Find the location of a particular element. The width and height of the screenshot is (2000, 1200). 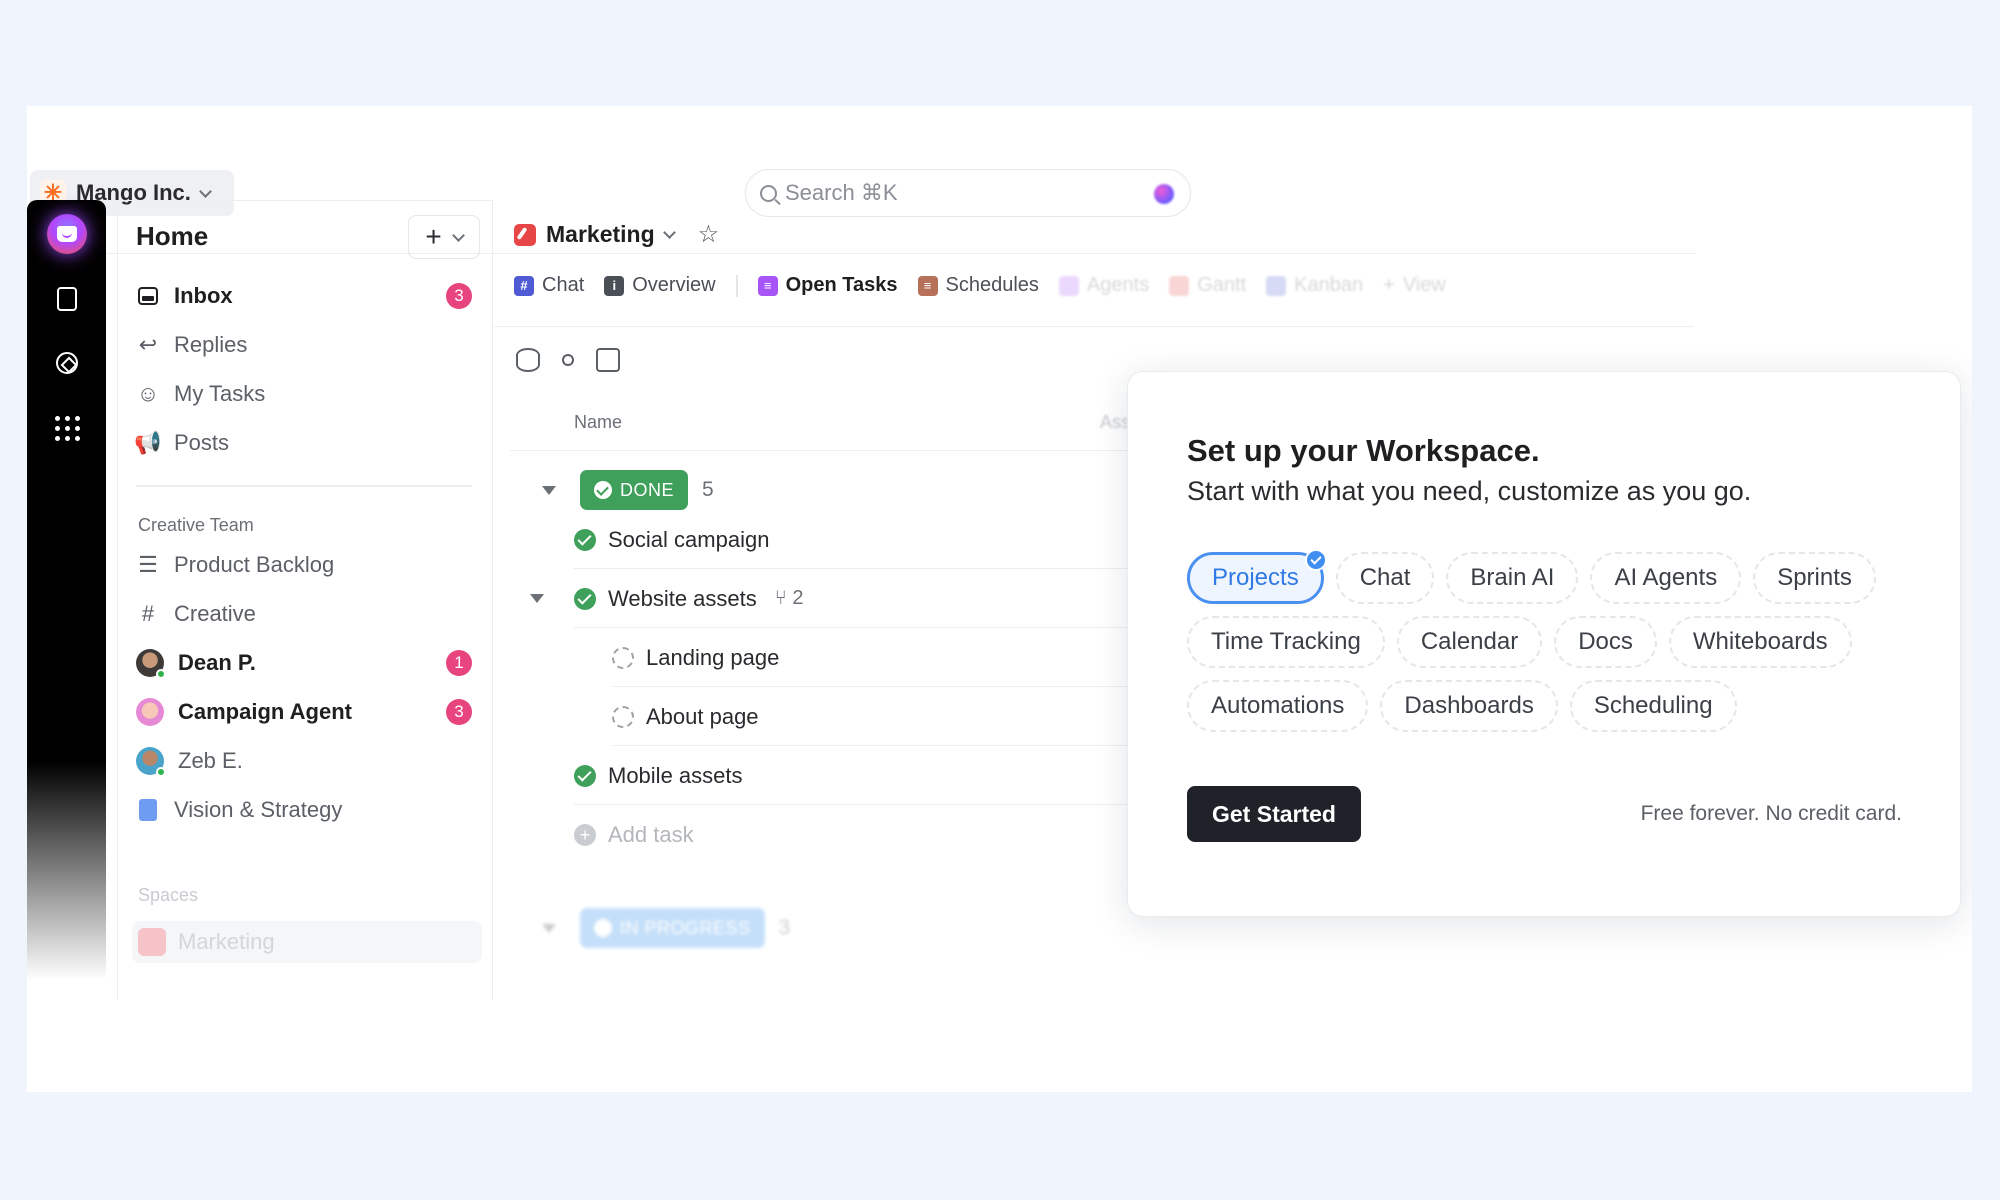

group-done: DONE 5 is located at coordinates (628, 490).